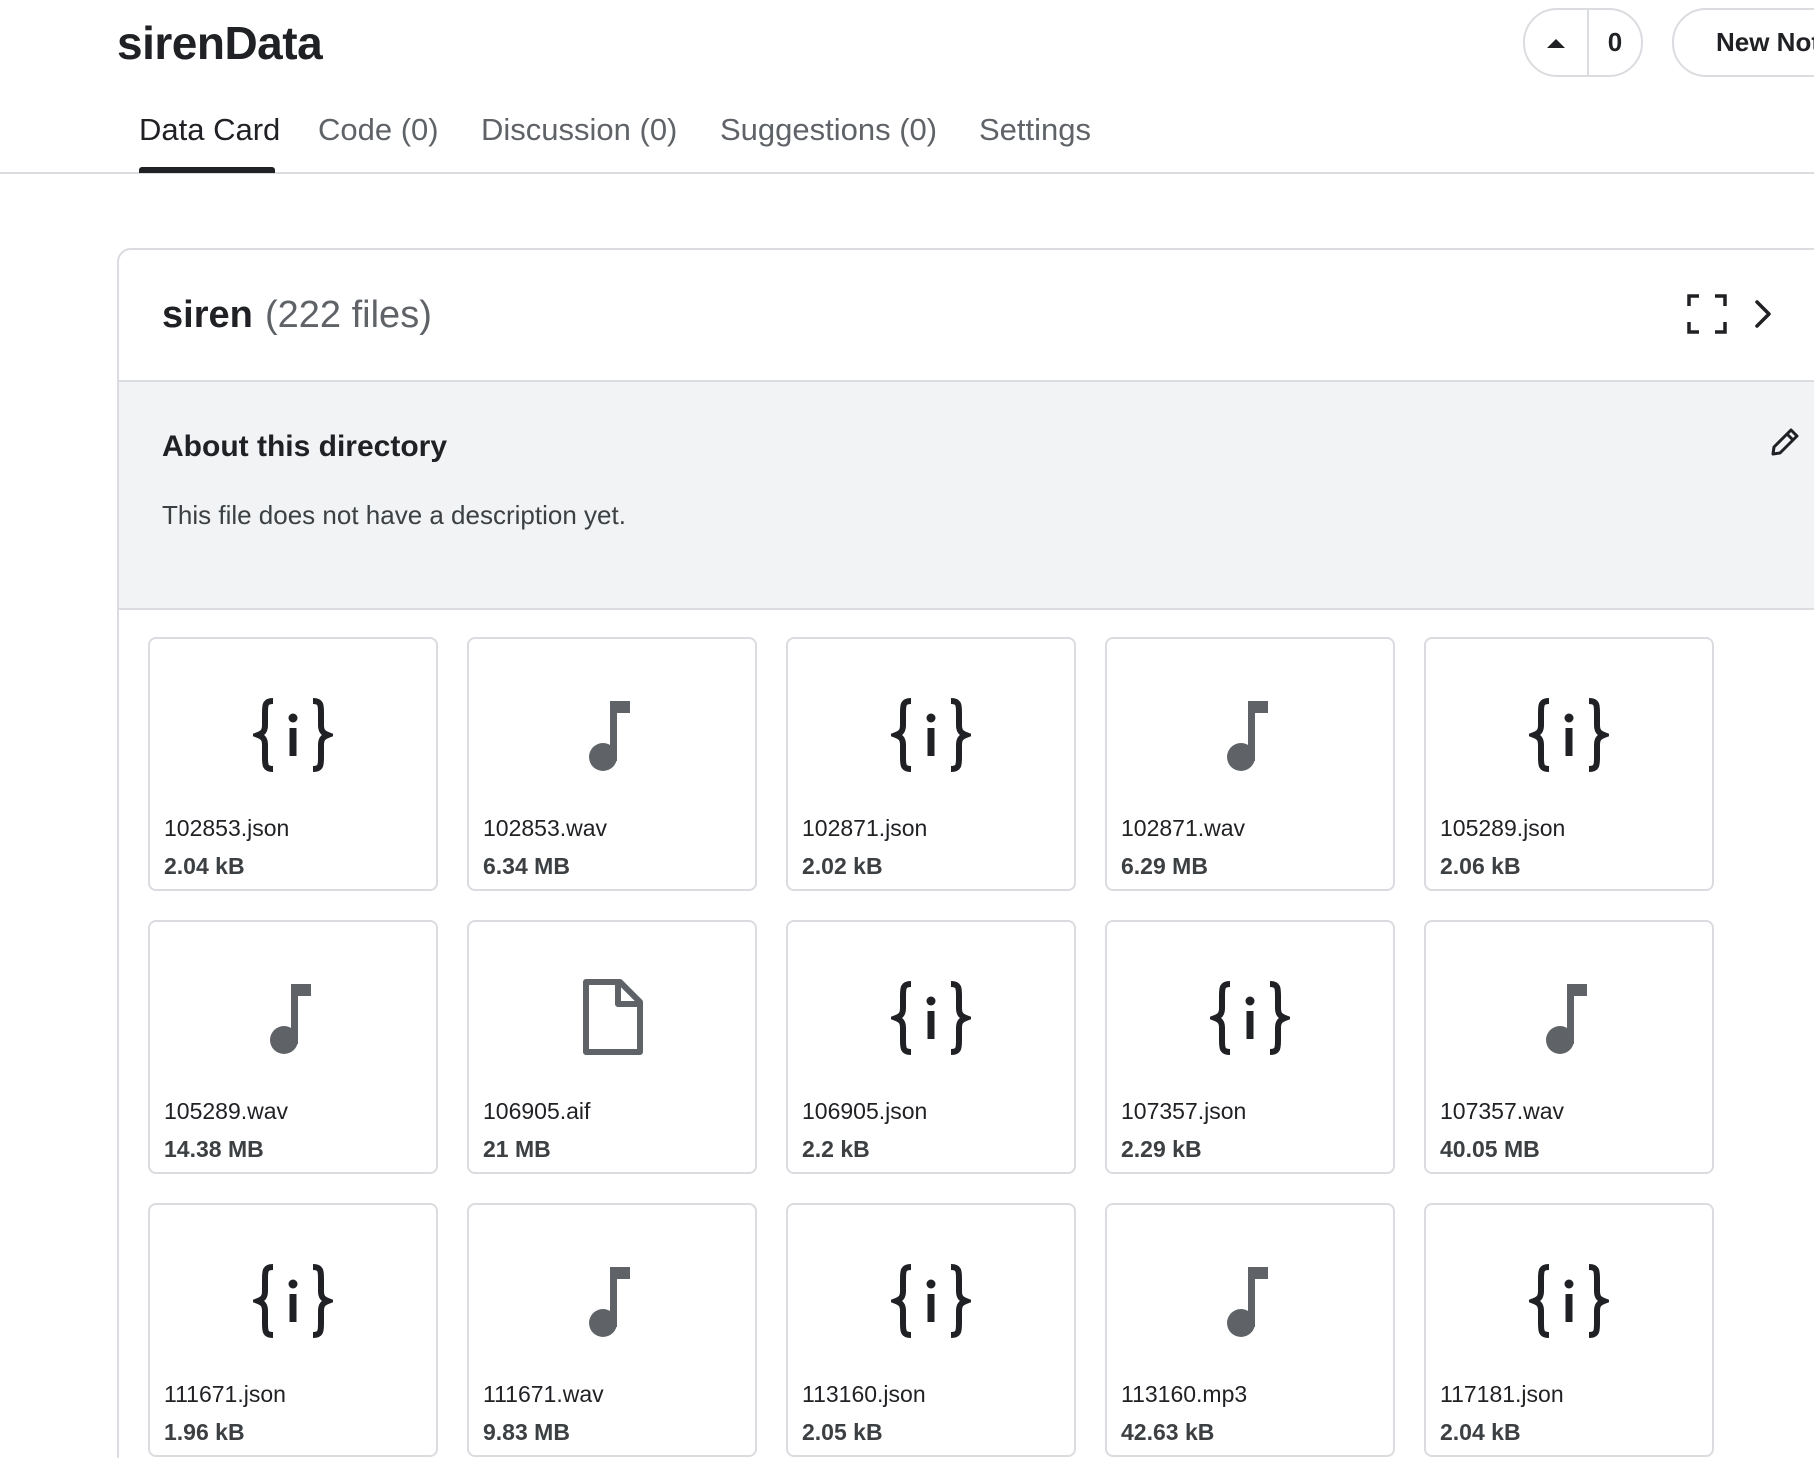  I want to click on file-card: 107357.json 2.29 kB, so click(1250, 1047).